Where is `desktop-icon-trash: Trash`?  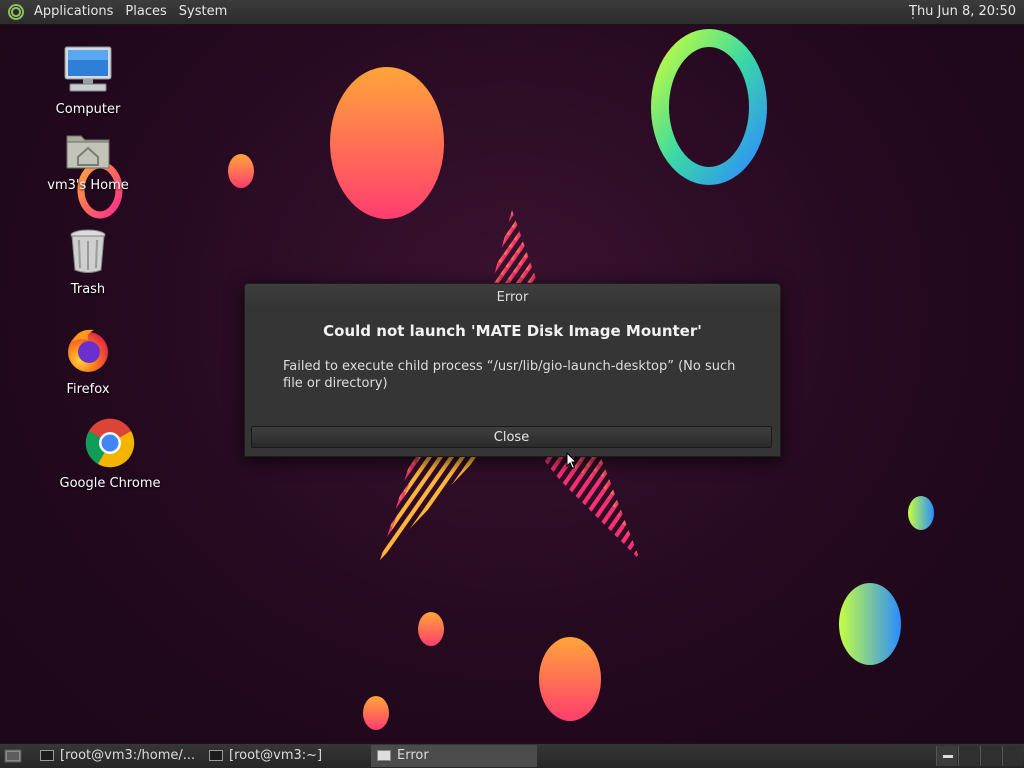
desktop-icon-trash: Trash is located at coordinates (88, 262).